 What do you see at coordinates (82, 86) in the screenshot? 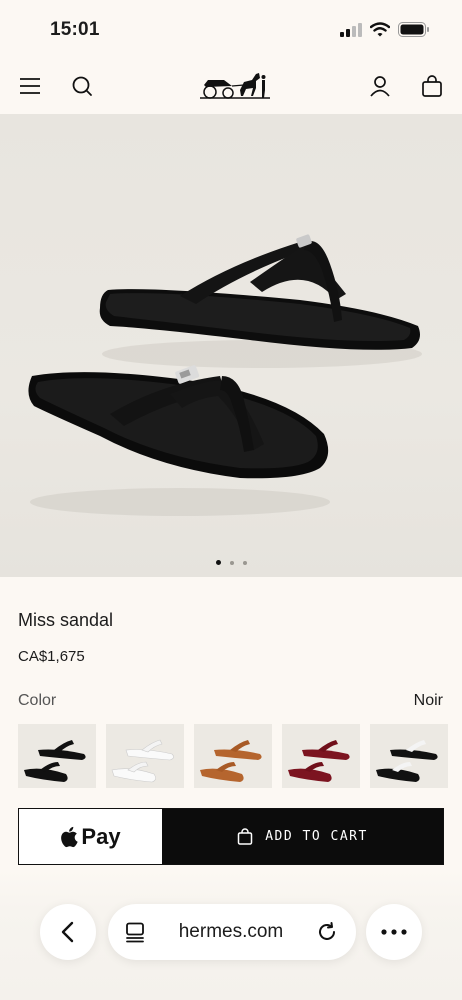
I see `search-icon` at bounding box center [82, 86].